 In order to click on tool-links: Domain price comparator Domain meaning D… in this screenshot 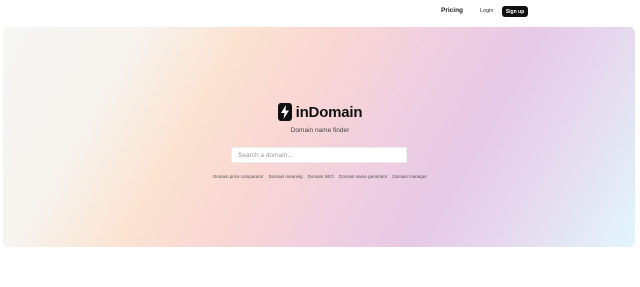, I will do `click(320, 176)`.